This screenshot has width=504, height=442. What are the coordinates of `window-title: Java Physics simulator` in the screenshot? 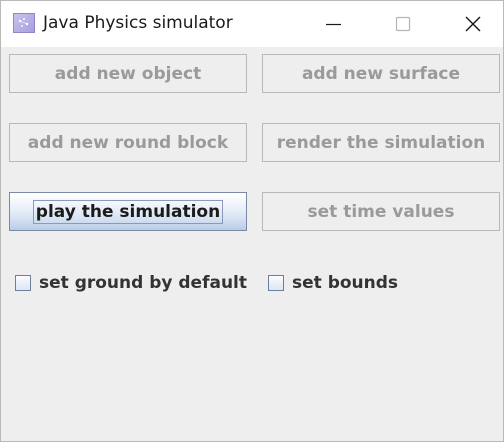 It's located at (138, 23).